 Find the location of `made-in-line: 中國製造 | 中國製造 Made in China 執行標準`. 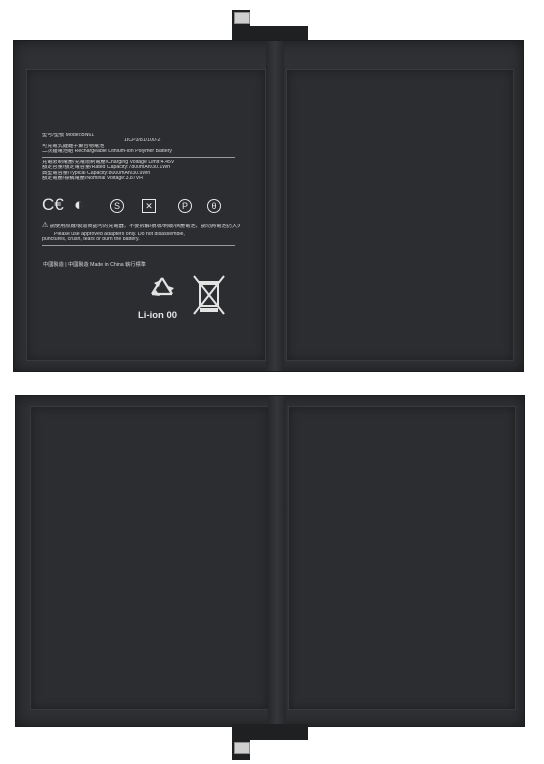

made-in-line: 中國製造 | 中國製造 Made in China 執行標準 is located at coordinates (94, 265).